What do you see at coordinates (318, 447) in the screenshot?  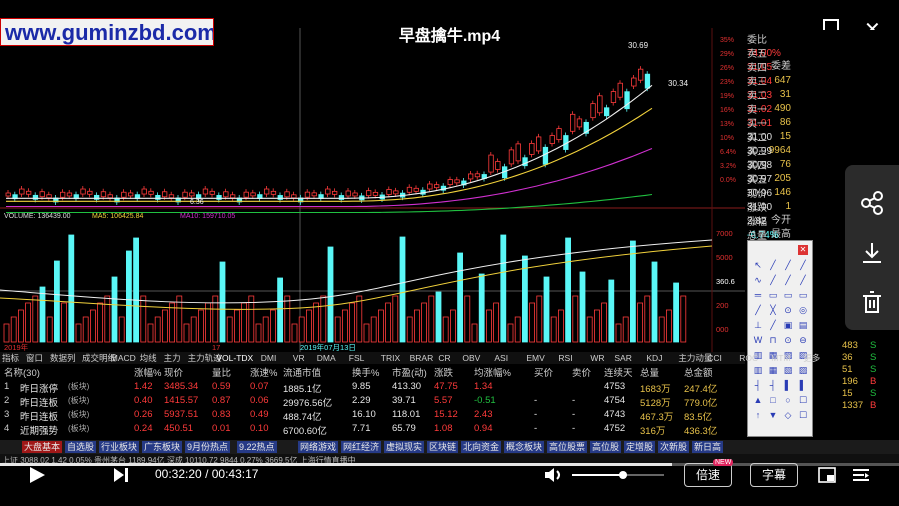 I see `board-tab: 网络游戏` at bounding box center [318, 447].